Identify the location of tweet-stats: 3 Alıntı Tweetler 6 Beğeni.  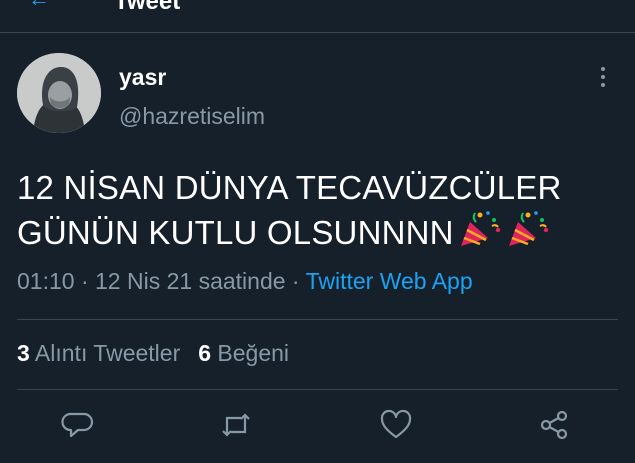
(153, 353).